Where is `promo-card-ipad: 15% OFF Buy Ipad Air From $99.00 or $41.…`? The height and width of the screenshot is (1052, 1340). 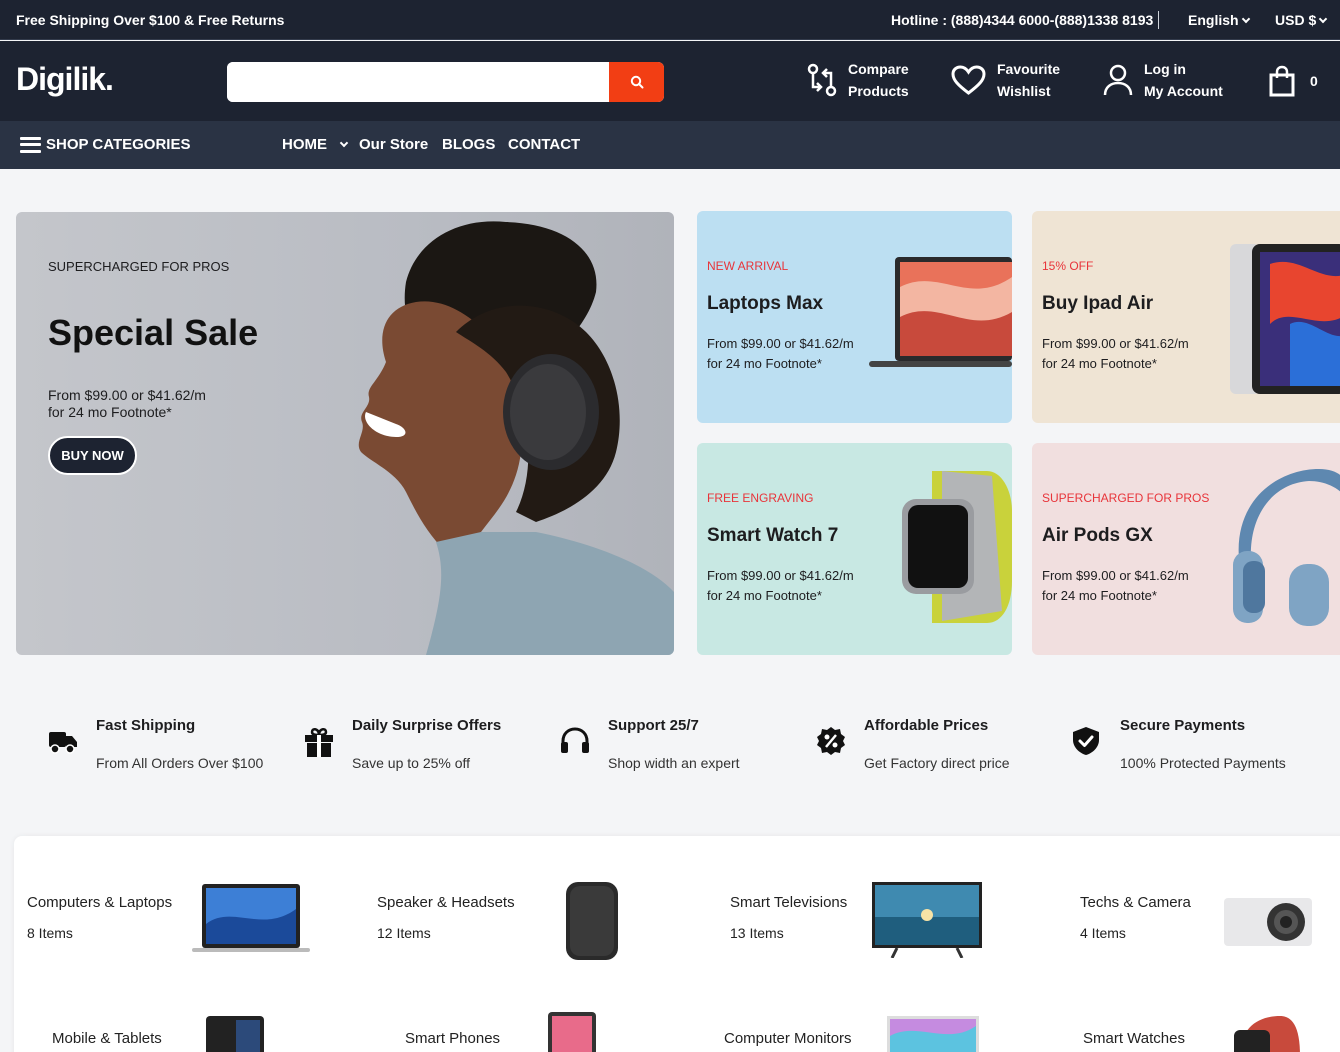
promo-card-ipad: 15% OFF Buy Ipad Air From $99.00 or $41.… is located at coordinates (1186, 317).